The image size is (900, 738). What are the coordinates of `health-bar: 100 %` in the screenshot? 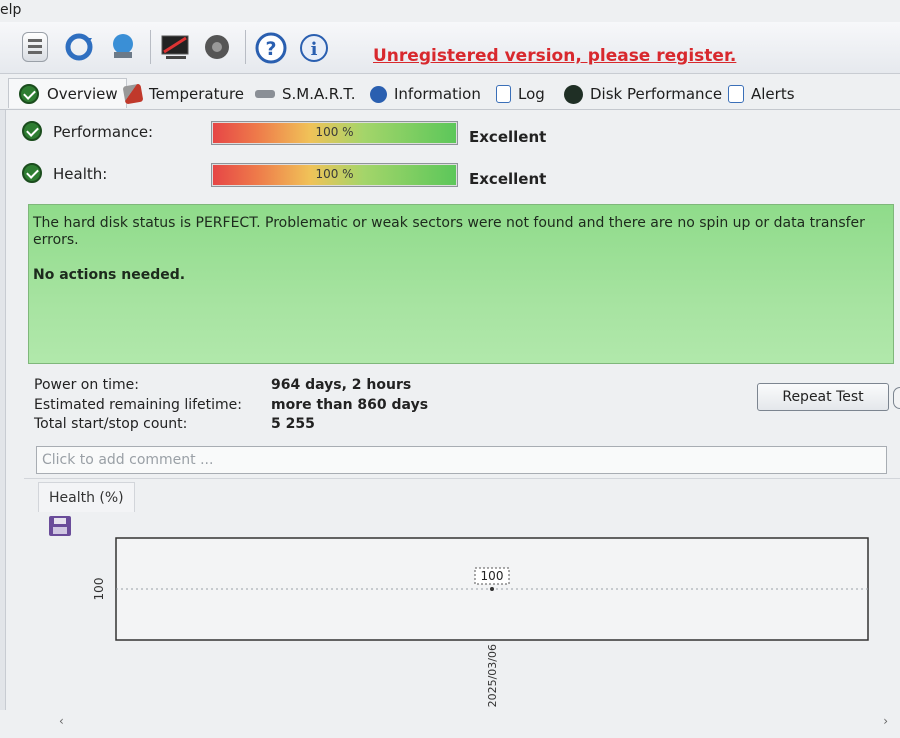 It's located at (334, 175).